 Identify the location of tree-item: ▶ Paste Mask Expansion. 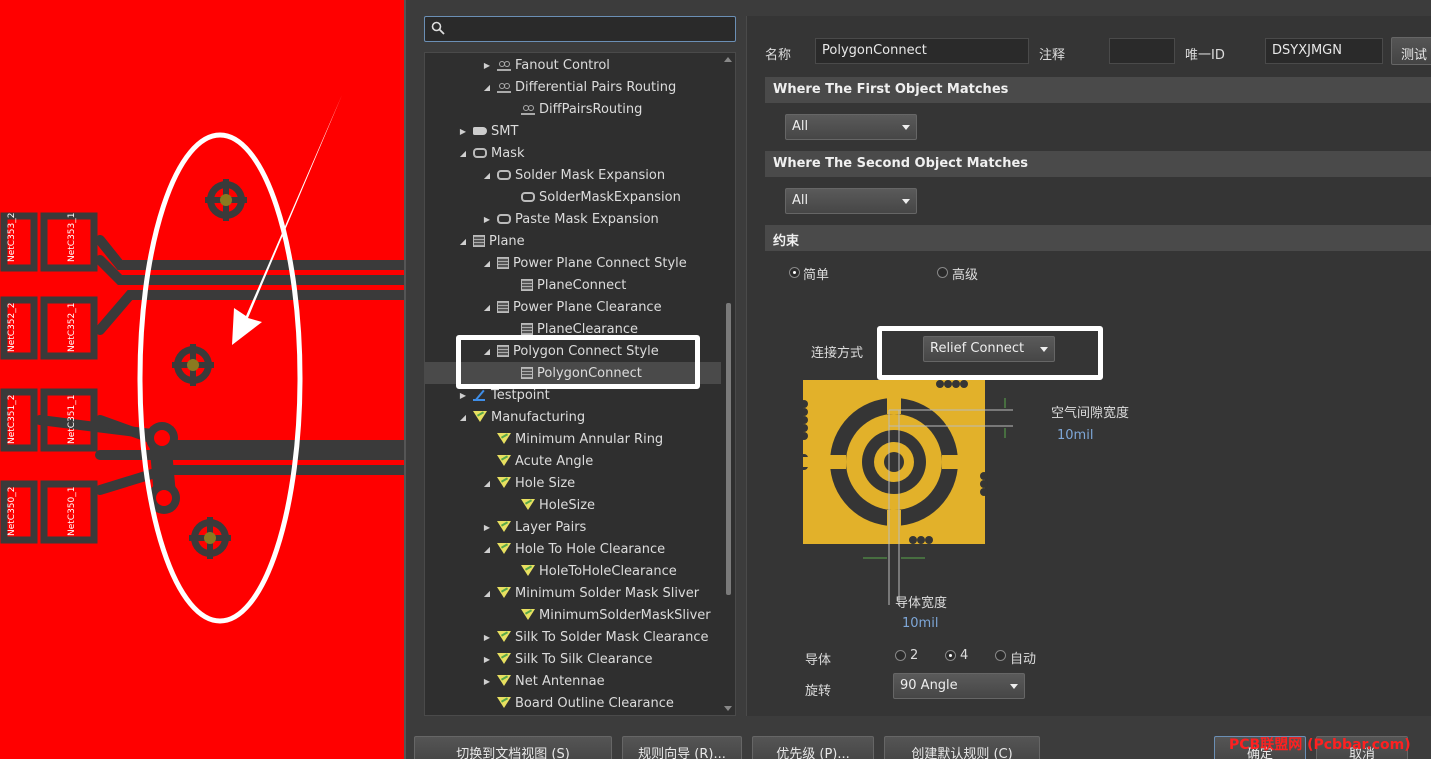
(573, 219).